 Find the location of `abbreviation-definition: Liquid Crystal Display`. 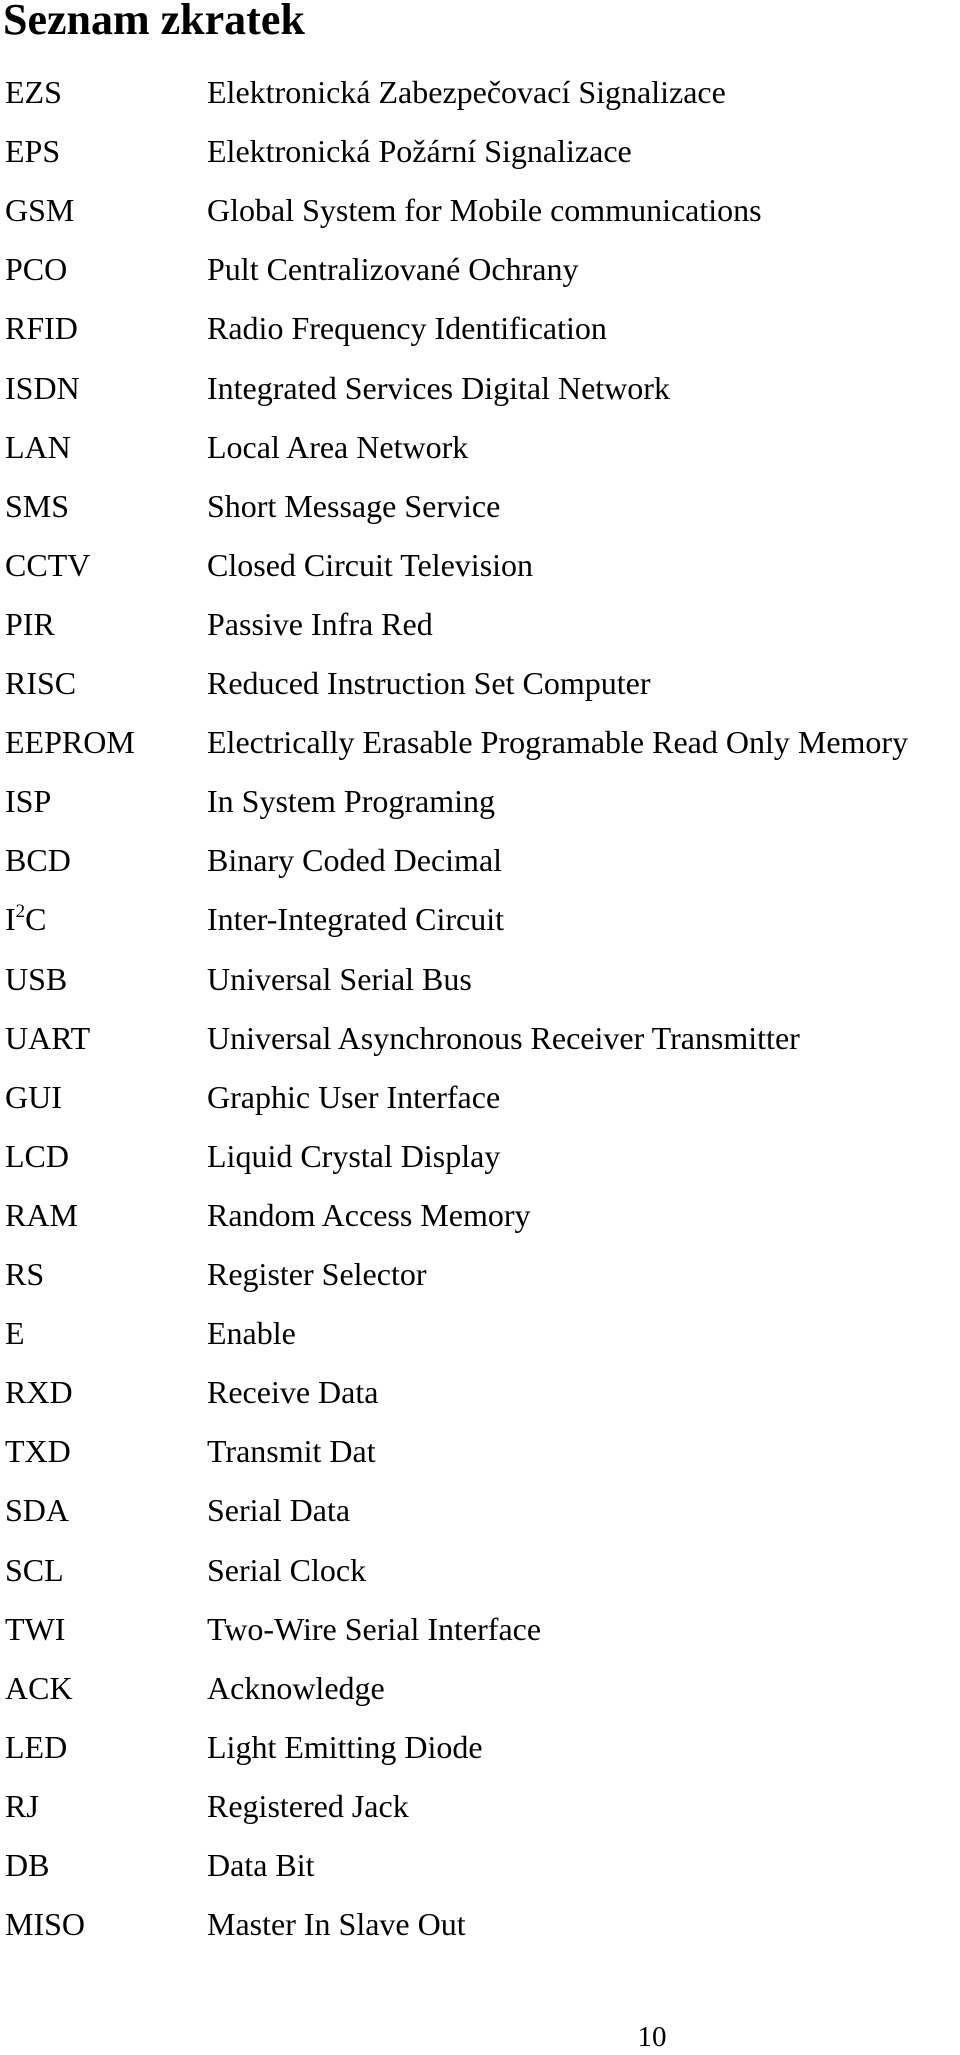

abbreviation-definition: Liquid Crystal Display is located at coordinates (354, 1155).